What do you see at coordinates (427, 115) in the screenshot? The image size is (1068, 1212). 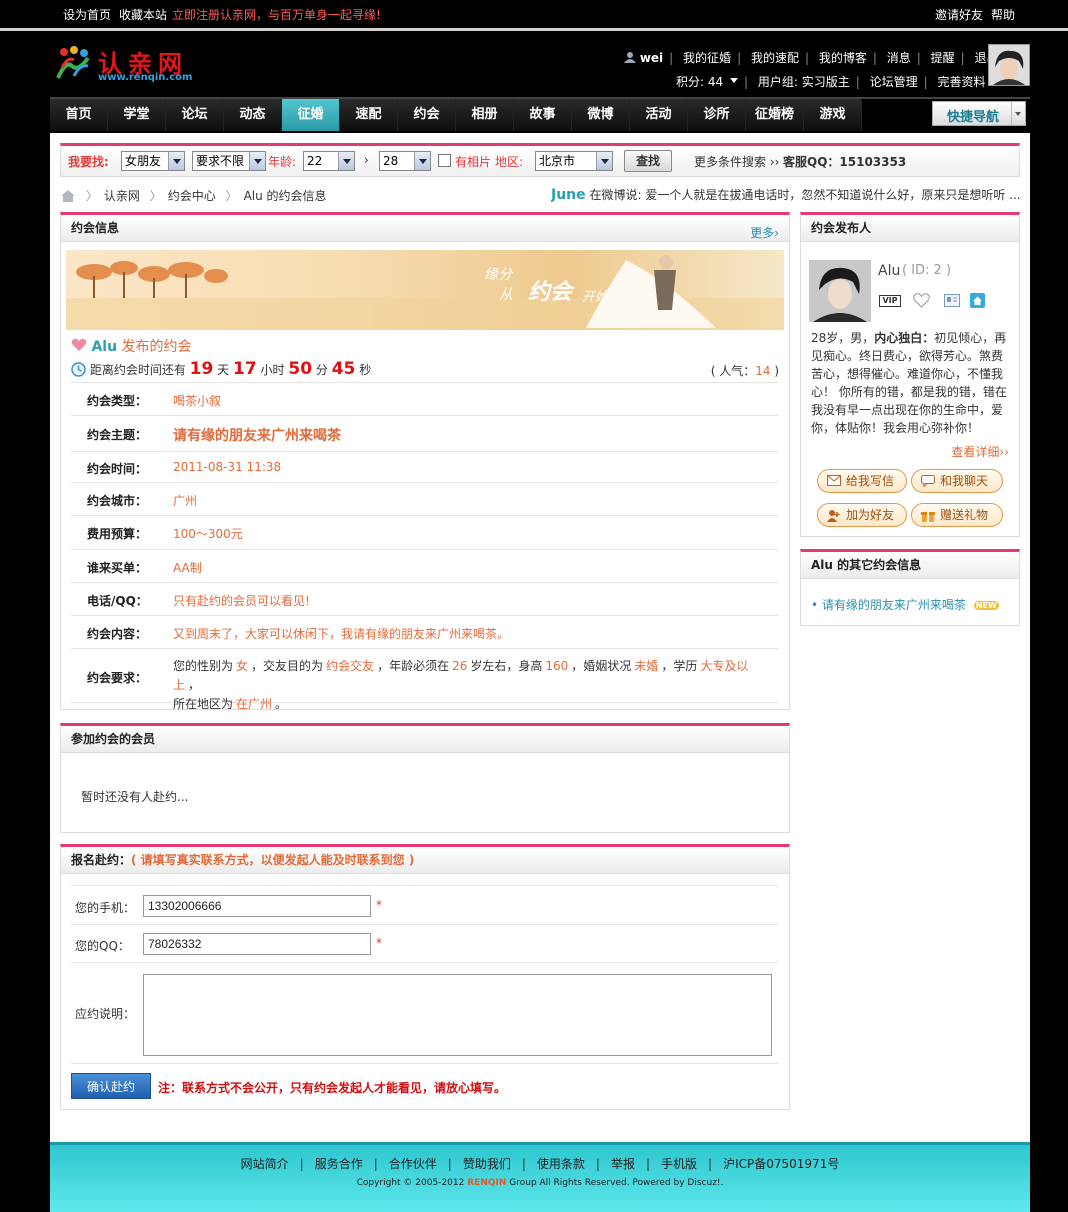 I see `nav-item-6: 约会` at bounding box center [427, 115].